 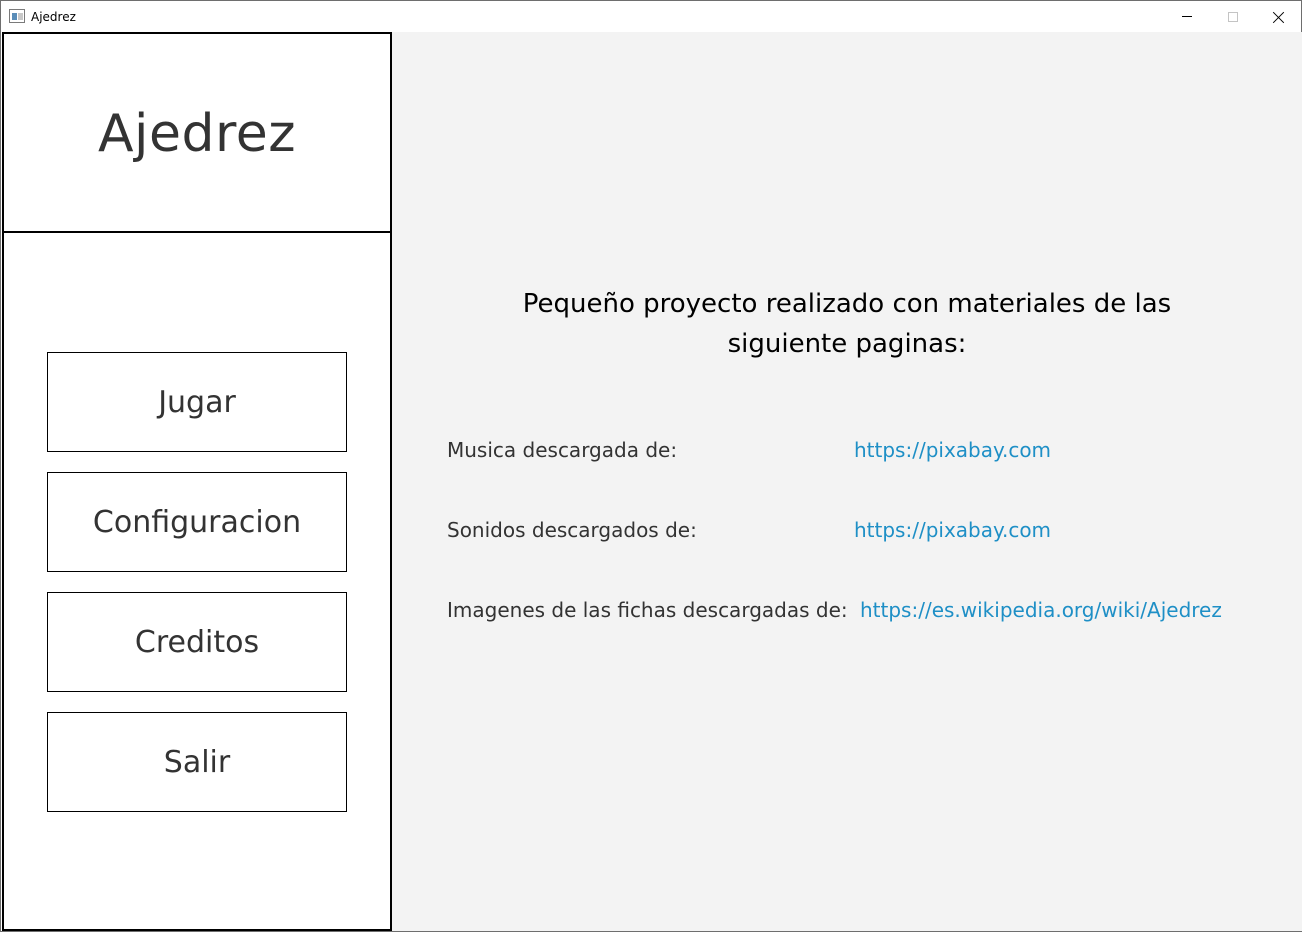 I want to click on sidebar-header: Ajedrez, so click(x=197, y=133).